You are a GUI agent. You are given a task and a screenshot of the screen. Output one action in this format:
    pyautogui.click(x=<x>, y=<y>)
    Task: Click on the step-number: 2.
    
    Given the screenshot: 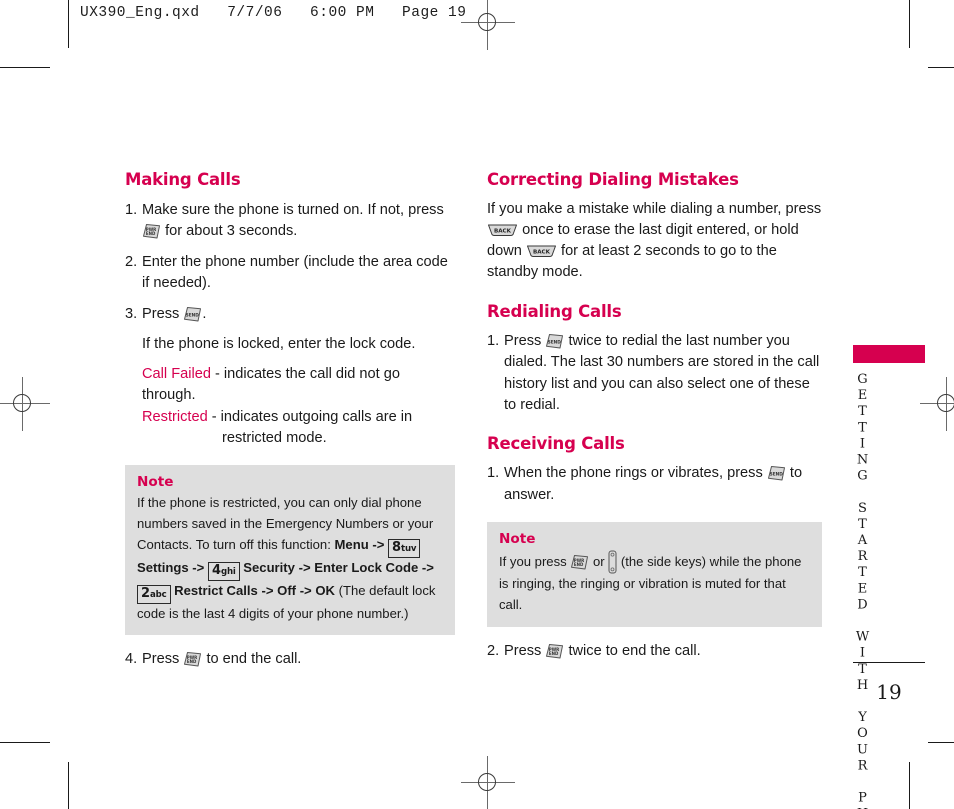 What is the action you would take?
    pyautogui.click(x=131, y=261)
    